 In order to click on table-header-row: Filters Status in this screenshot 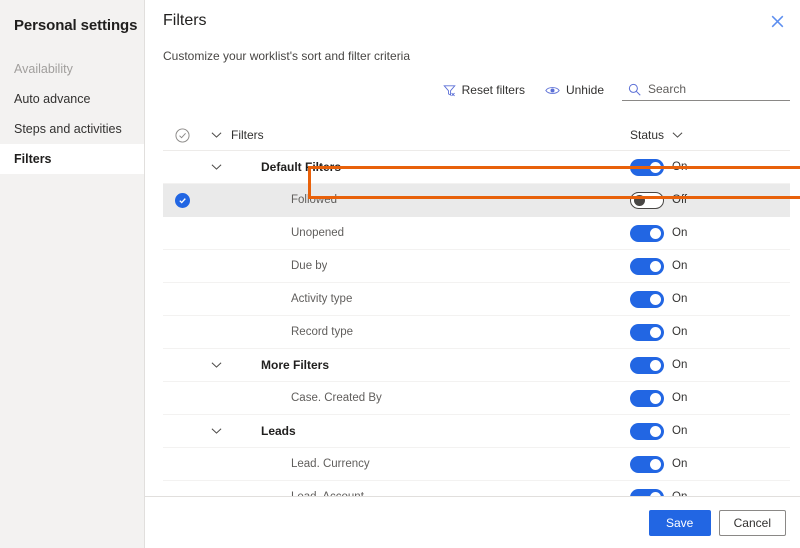, I will do `click(476, 135)`.